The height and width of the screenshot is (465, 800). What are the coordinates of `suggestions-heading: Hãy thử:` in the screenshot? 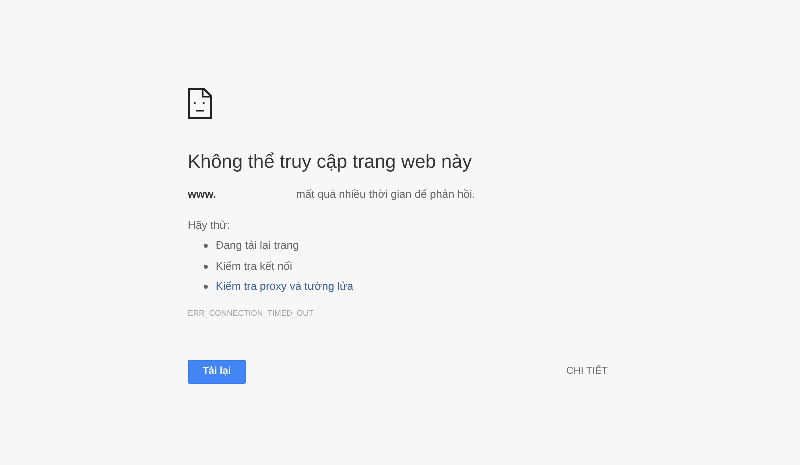 It's located at (210, 226).